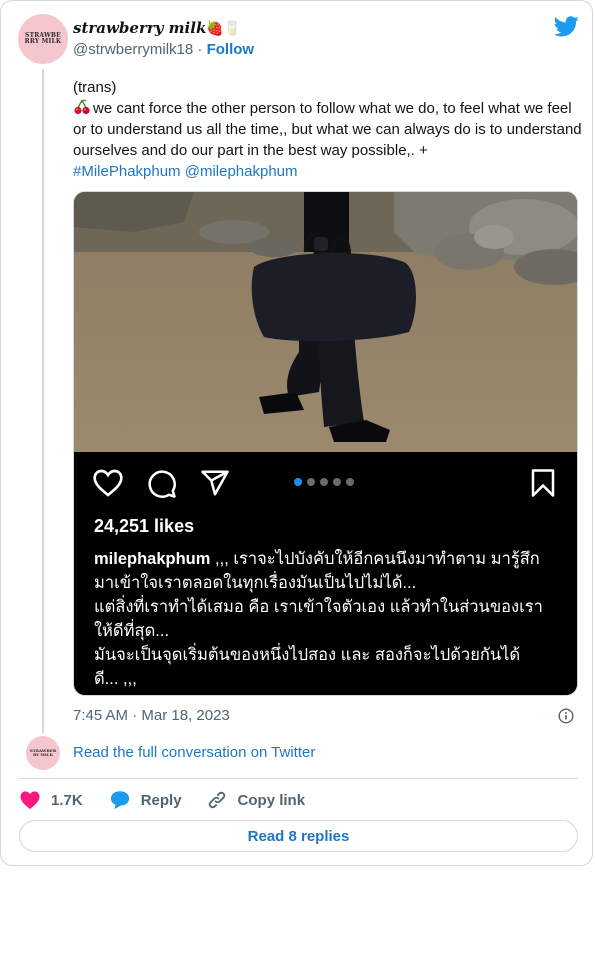 This screenshot has width=595, height=960. What do you see at coordinates (151, 715) in the screenshot?
I see `tweet-timestamp: 7:45 AM · Mar 18, 2023` at bounding box center [151, 715].